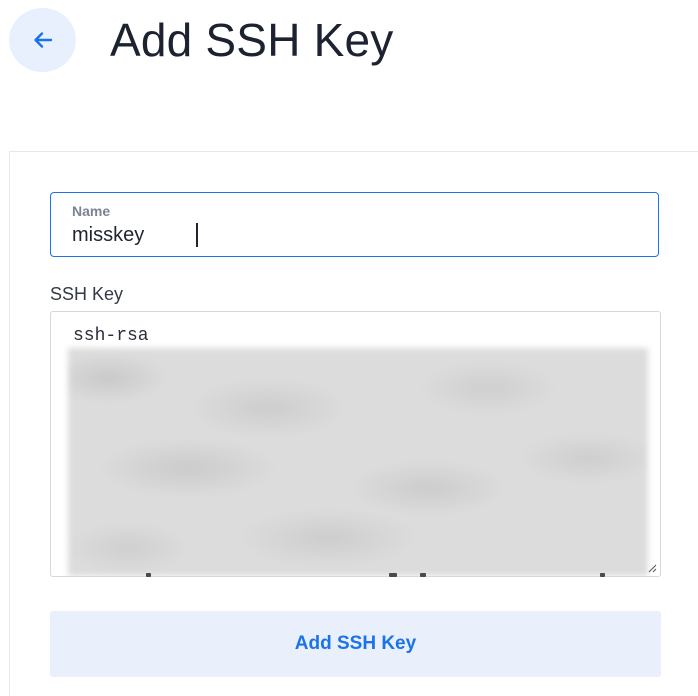 The height and width of the screenshot is (696, 698). What do you see at coordinates (351, 235) in the screenshot?
I see `name-input` at bounding box center [351, 235].